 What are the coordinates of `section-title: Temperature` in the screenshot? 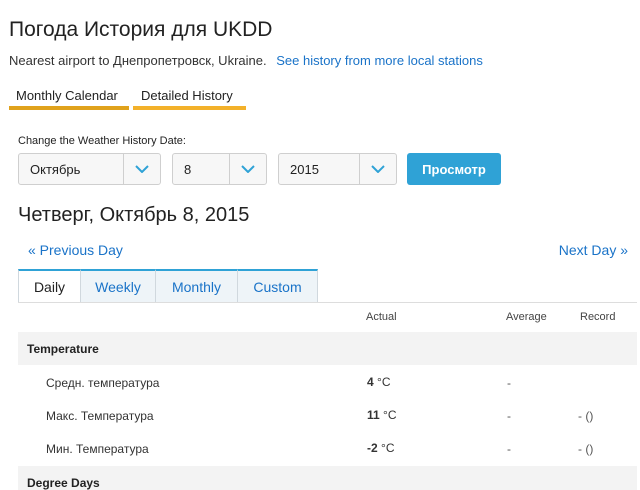 It's located at (63, 349).